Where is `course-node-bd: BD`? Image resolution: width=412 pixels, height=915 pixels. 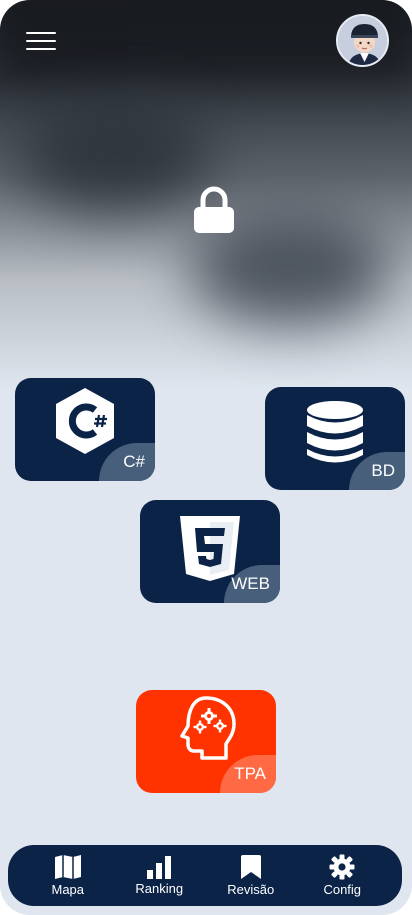 course-node-bd: BD is located at coordinates (335, 438).